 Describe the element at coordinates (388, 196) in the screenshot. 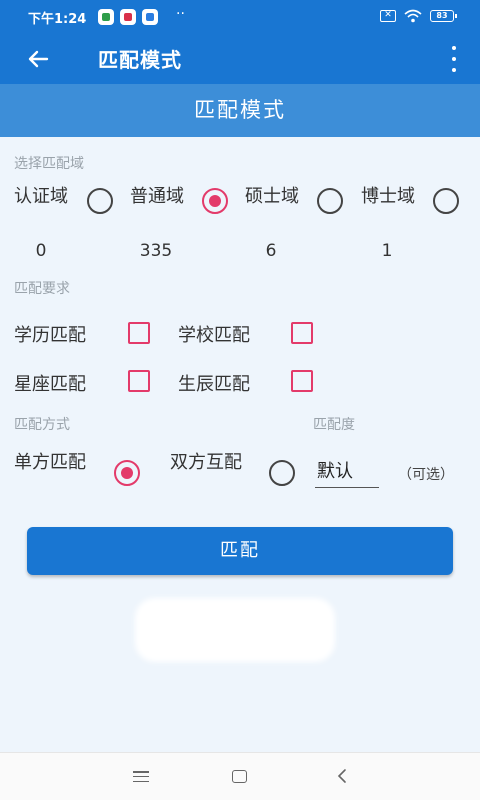

I see `domain-option-doctor-label: 博士域` at that location.